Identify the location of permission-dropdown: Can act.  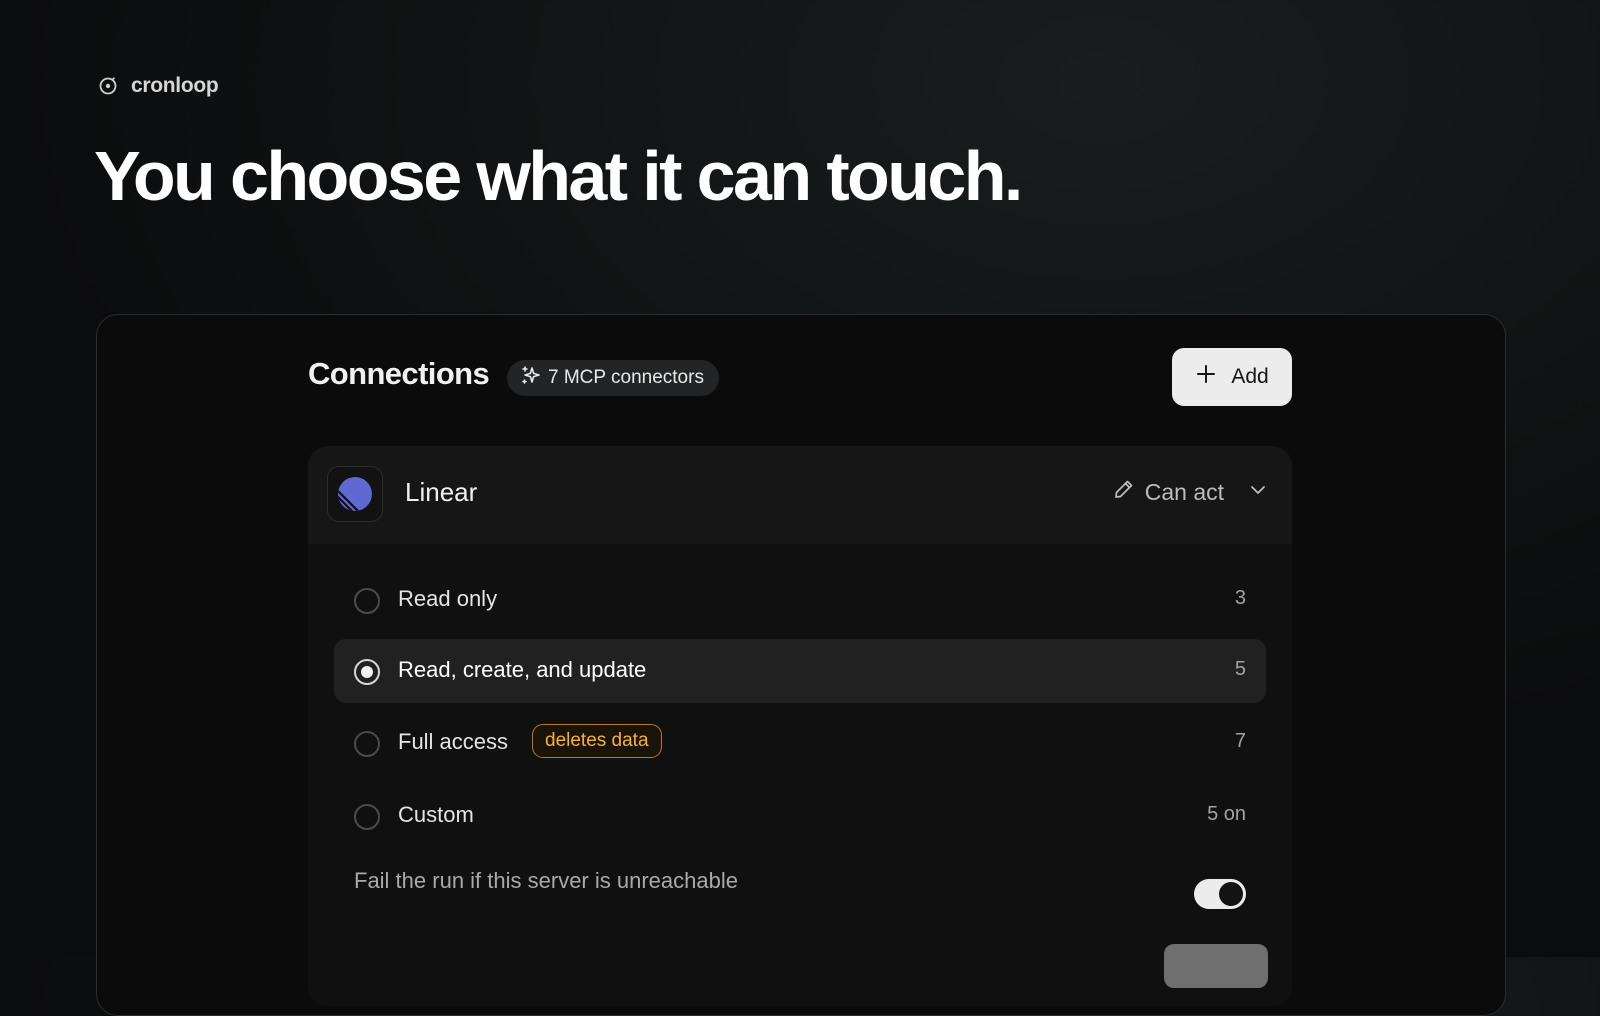
(1190, 492).